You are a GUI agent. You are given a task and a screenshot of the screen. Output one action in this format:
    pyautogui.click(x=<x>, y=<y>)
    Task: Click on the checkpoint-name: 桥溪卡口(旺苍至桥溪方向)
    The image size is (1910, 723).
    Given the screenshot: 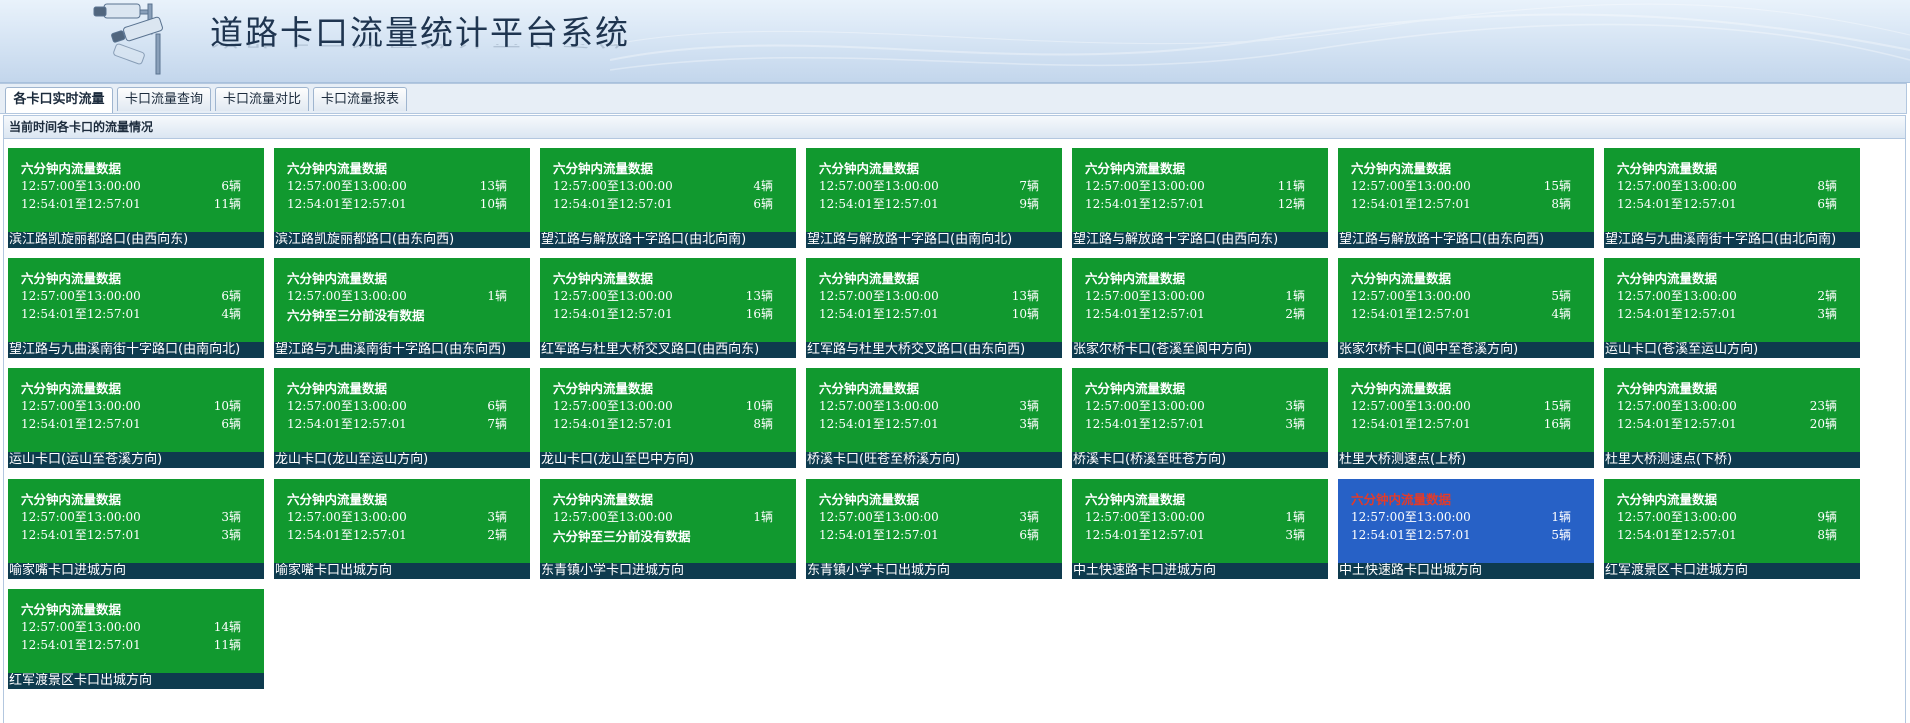 What is the action you would take?
    pyautogui.click(x=934, y=460)
    